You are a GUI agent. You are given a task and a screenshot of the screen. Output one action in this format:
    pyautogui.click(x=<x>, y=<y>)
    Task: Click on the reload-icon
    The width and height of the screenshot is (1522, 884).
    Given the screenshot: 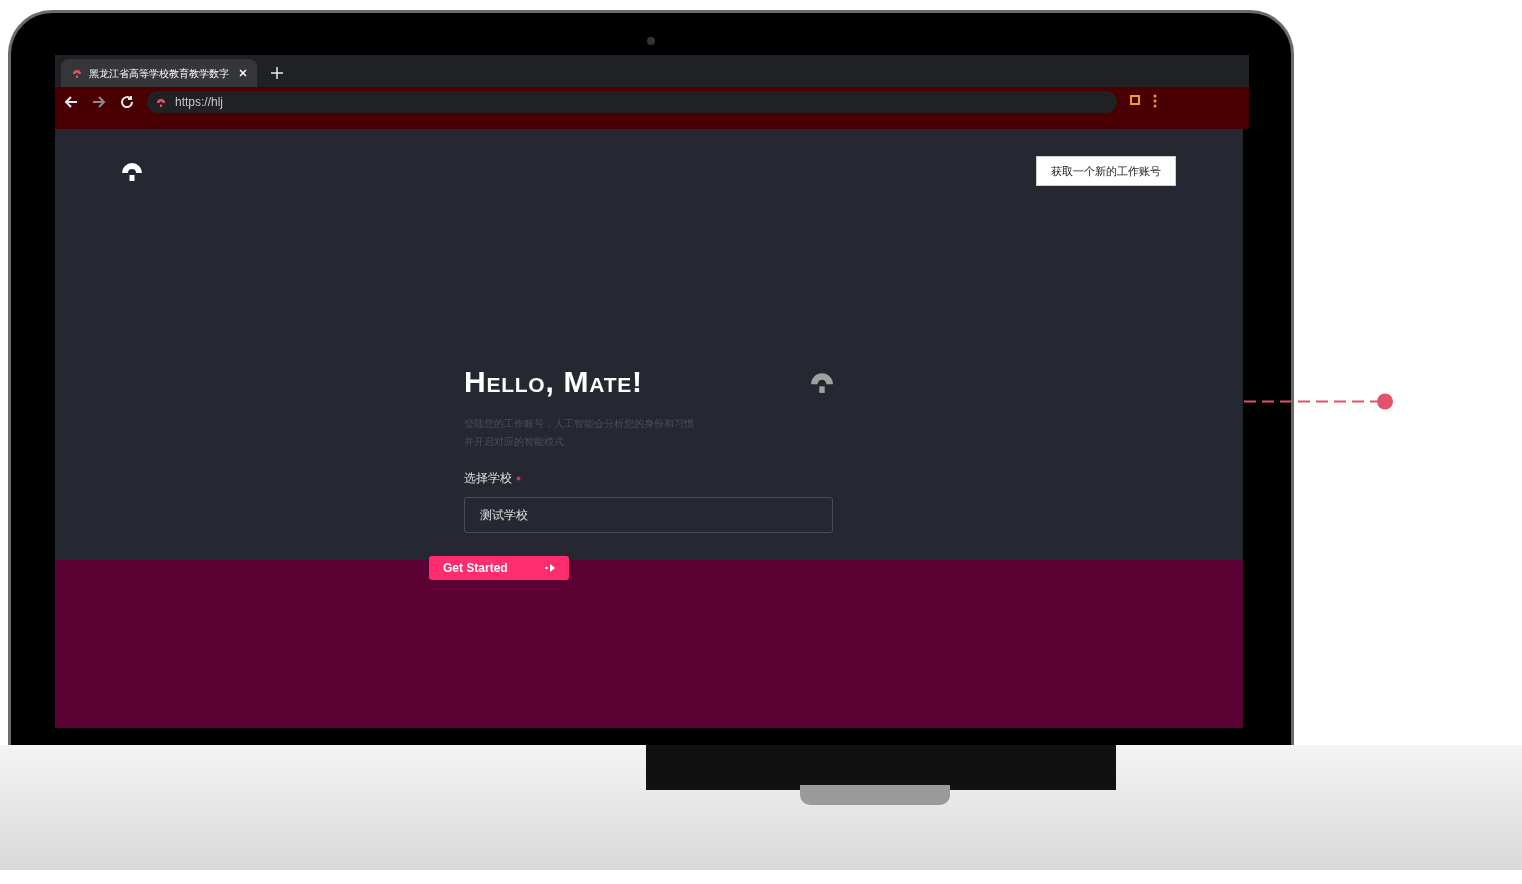 What is the action you would take?
    pyautogui.click(x=127, y=102)
    